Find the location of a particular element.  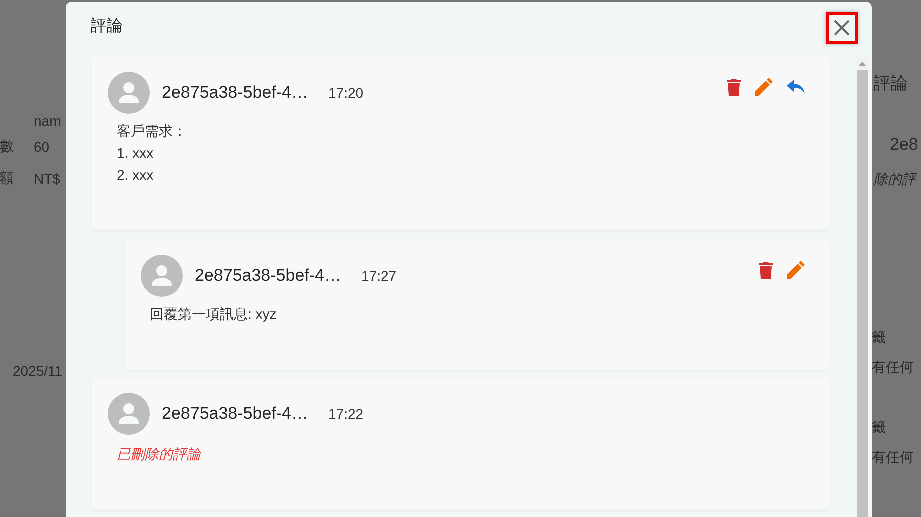

author-name: 2e8 is located at coordinates (904, 144).